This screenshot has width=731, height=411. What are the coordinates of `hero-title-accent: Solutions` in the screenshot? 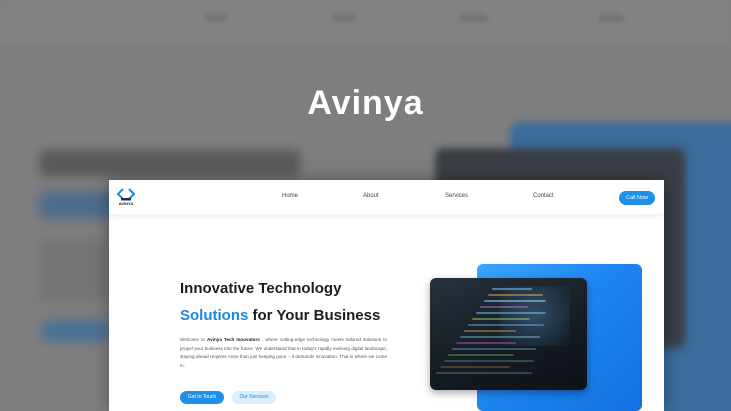 It's located at (214, 315).